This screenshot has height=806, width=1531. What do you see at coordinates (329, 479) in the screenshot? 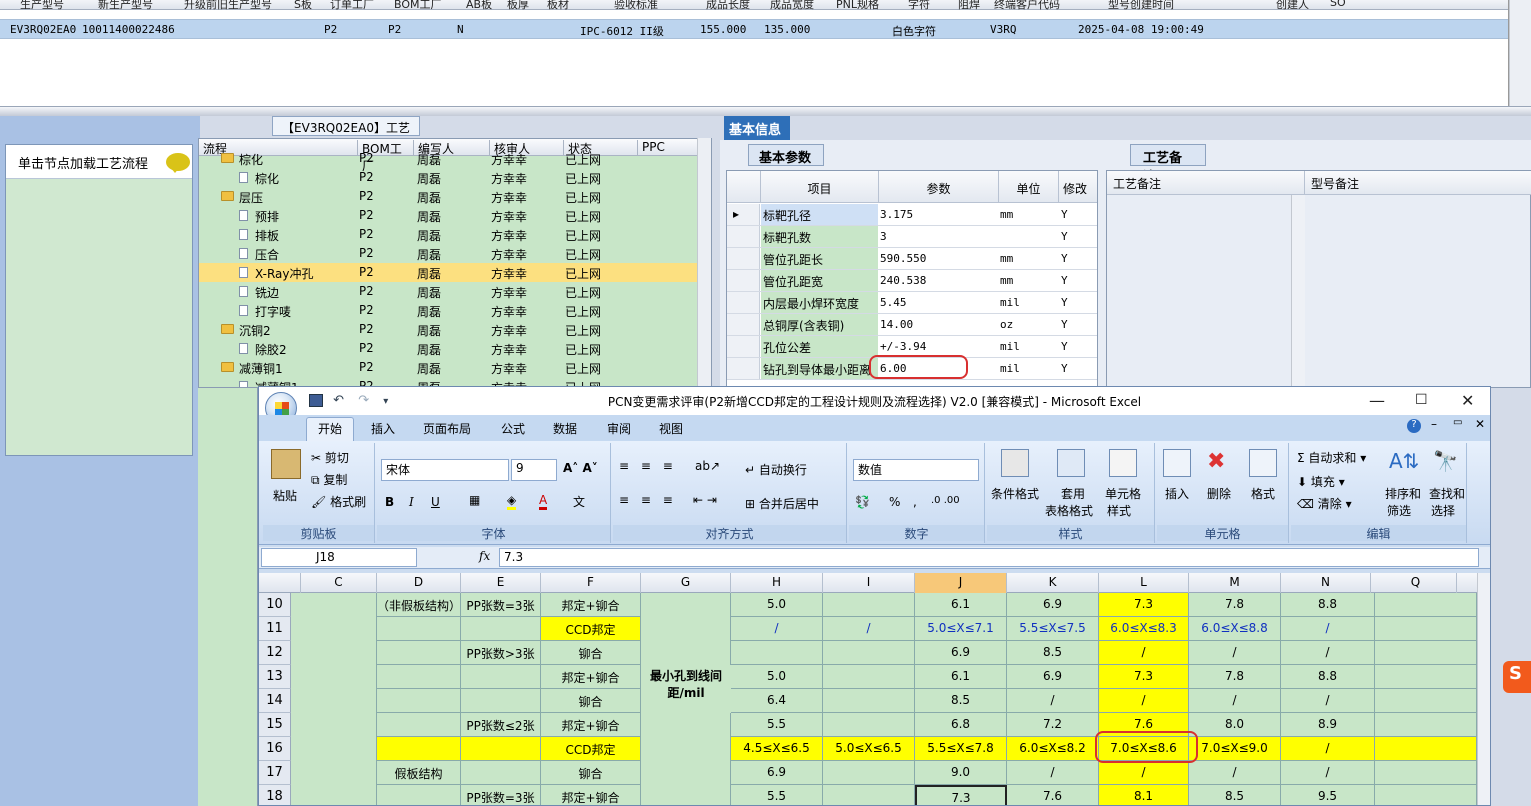
I see `copy-button: ⧉ 复制` at bounding box center [329, 479].